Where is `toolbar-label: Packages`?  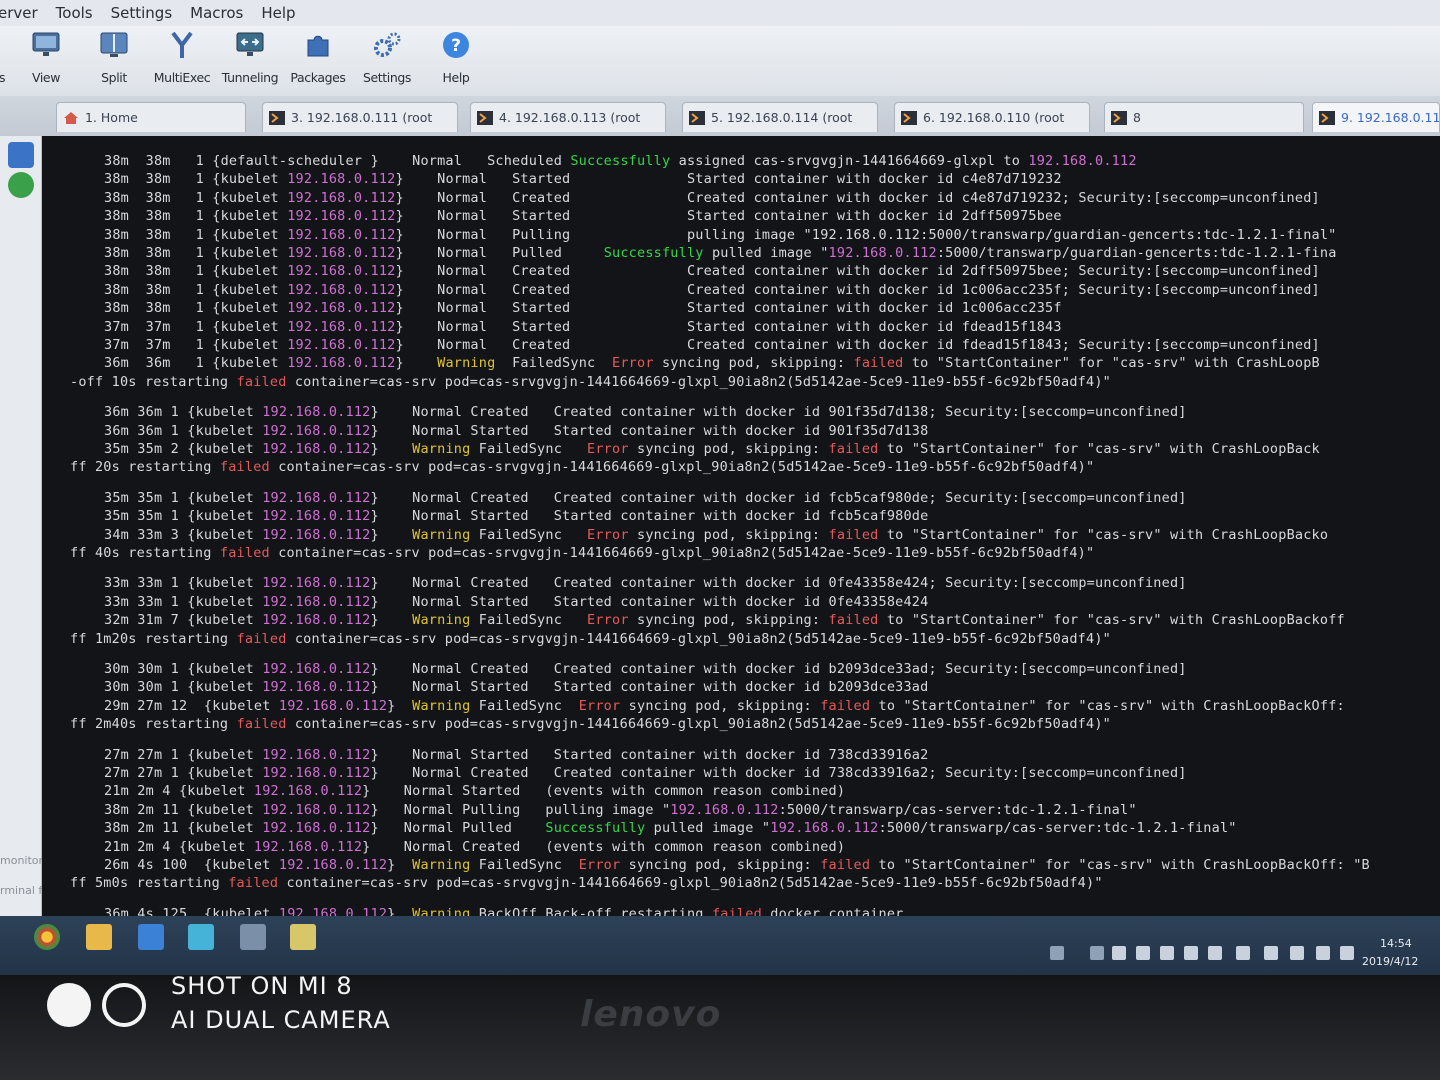 toolbar-label: Packages is located at coordinates (318, 77).